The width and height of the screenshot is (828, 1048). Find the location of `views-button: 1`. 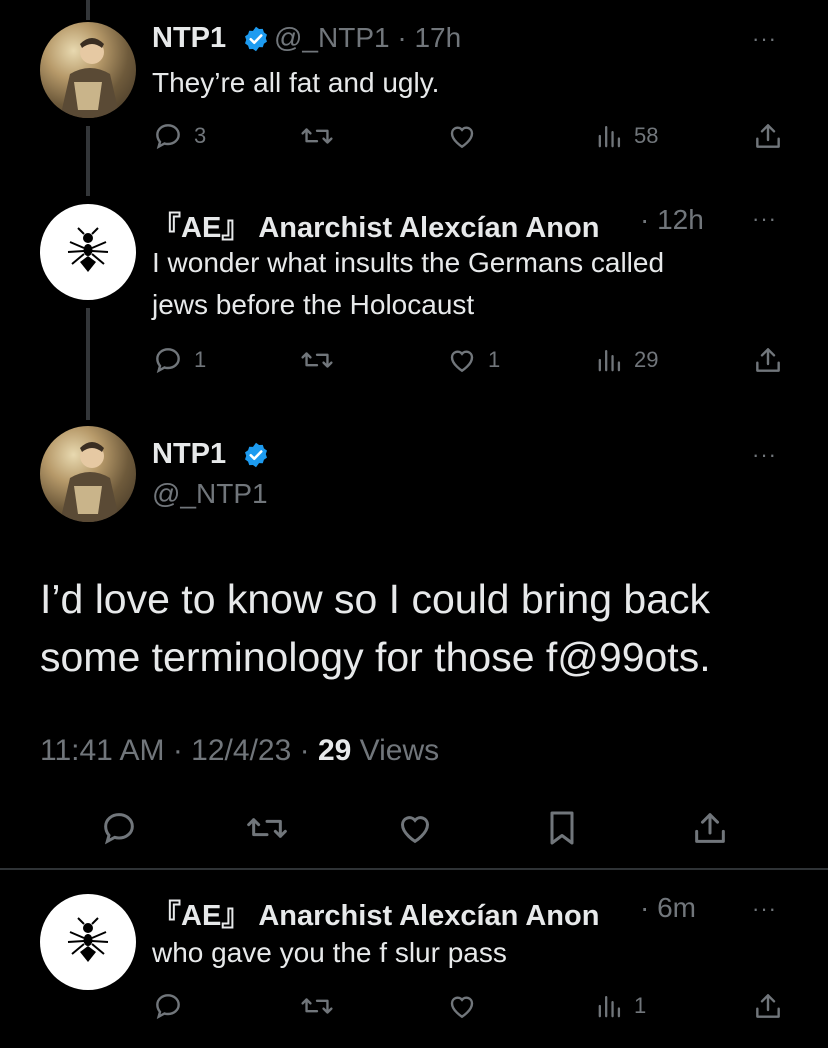

views-button: 1 is located at coordinates (621, 1006).